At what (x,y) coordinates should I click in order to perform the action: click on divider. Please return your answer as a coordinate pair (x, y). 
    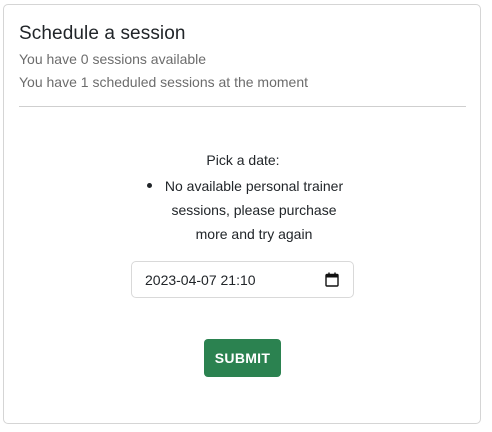
    Looking at the image, I should click on (242, 106).